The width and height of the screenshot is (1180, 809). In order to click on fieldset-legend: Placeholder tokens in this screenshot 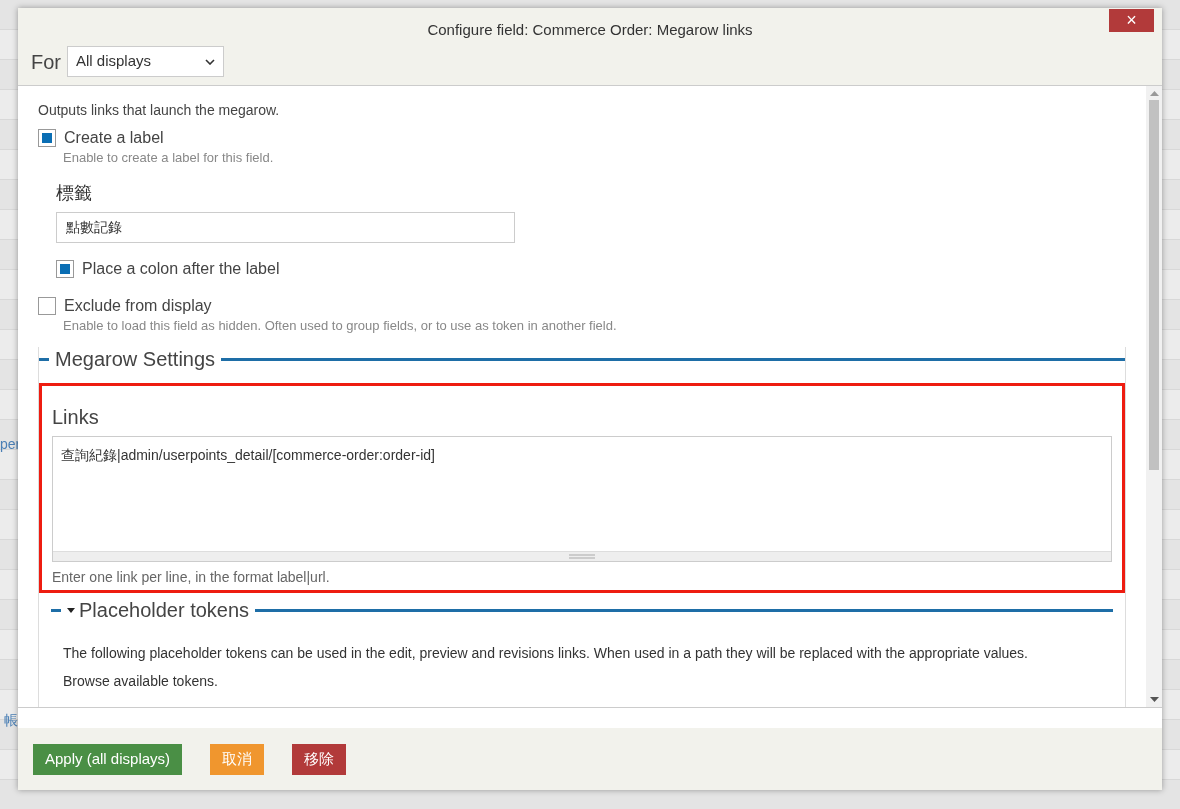, I will do `click(158, 610)`.